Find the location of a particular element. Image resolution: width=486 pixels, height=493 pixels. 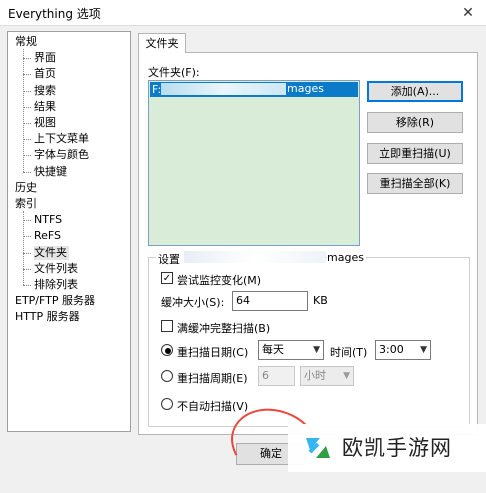

time-value: 3:00 is located at coordinates (391, 349).